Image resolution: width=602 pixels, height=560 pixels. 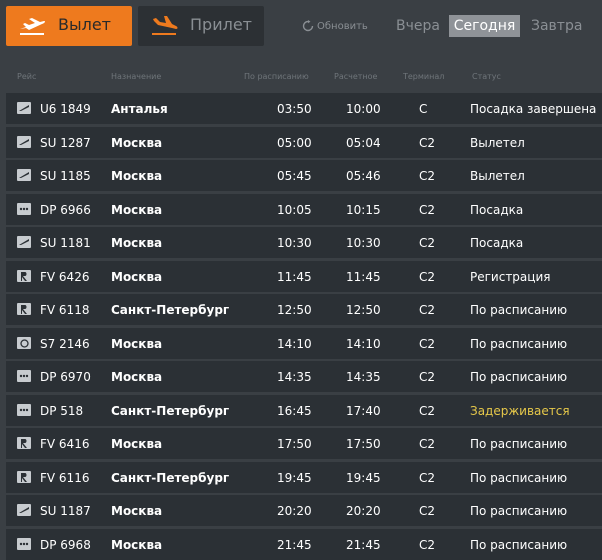 I want to click on flight-row: DP 6968 Москва 21:45 21:45 C2 По расписанию, so click(x=304, y=544).